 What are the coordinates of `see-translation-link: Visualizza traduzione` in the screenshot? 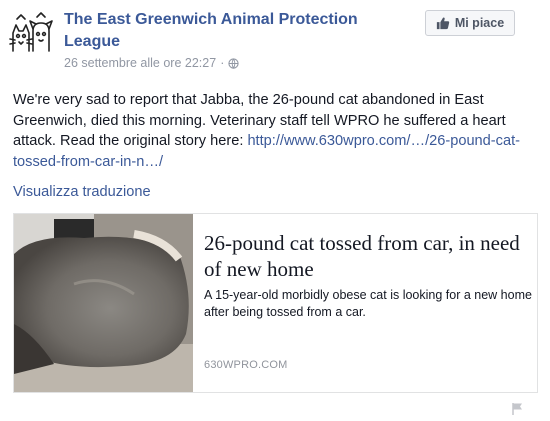 It's located at (82, 192).